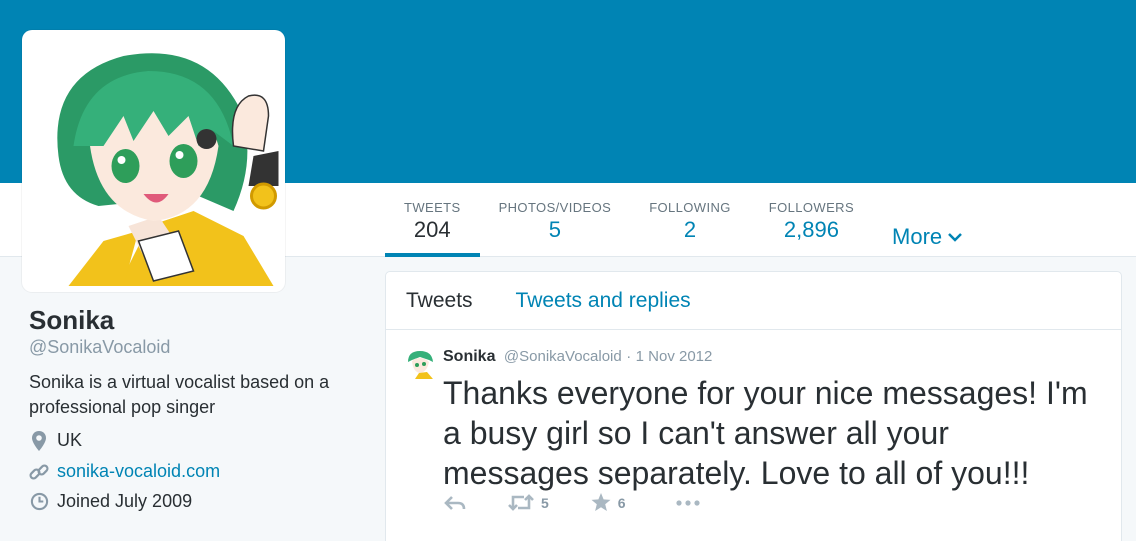 This screenshot has width=1136, height=541. I want to click on tab-tweets-and-replies: Tweets and replies, so click(603, 301).